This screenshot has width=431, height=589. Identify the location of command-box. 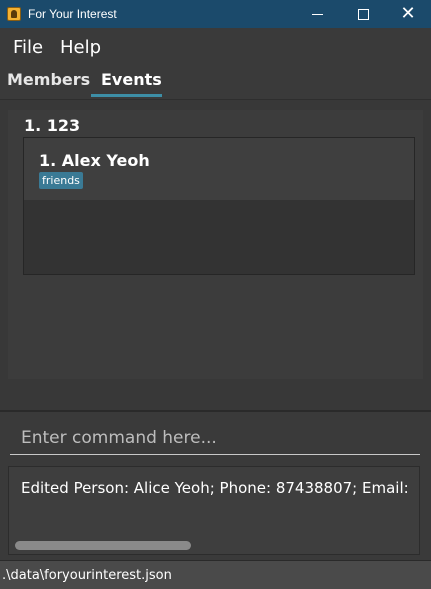
(215, 438).